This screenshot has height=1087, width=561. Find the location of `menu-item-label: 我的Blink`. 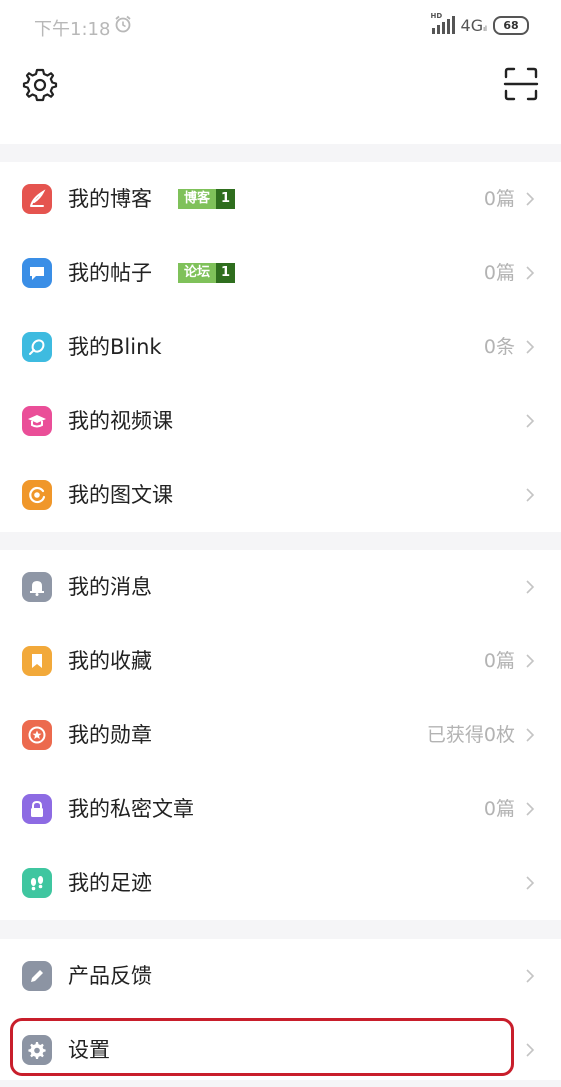

menu-item-label: 我的Blink is located at coordinates (115, 347).